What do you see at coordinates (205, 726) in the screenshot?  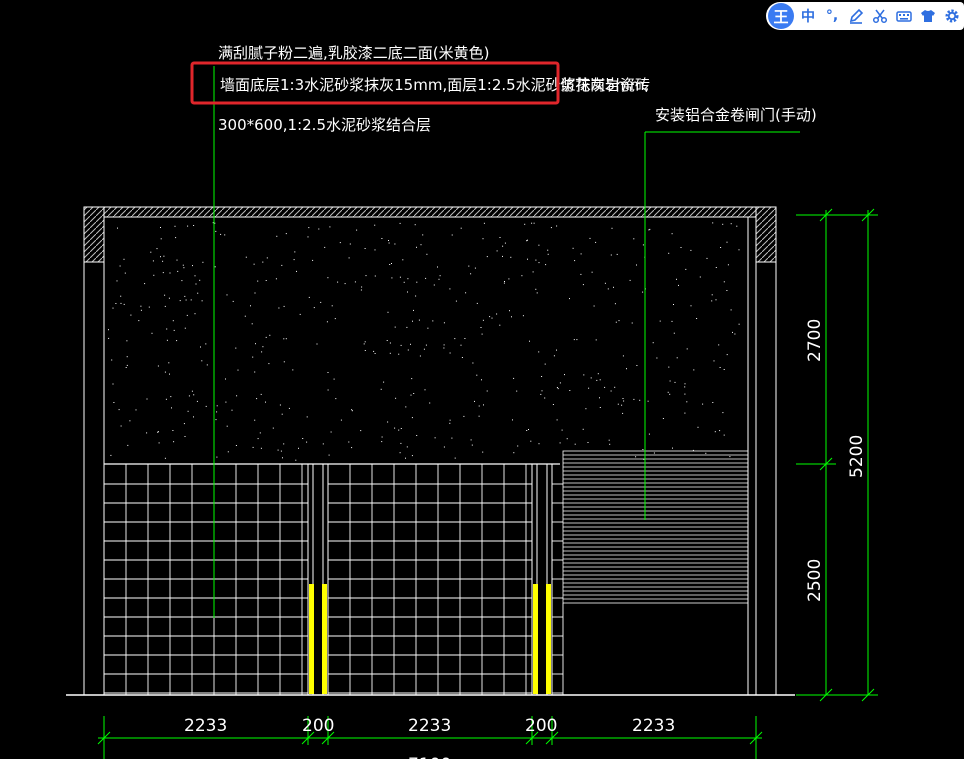 I see `dim-bay-1: 2233` at bounding box center [205, 726].